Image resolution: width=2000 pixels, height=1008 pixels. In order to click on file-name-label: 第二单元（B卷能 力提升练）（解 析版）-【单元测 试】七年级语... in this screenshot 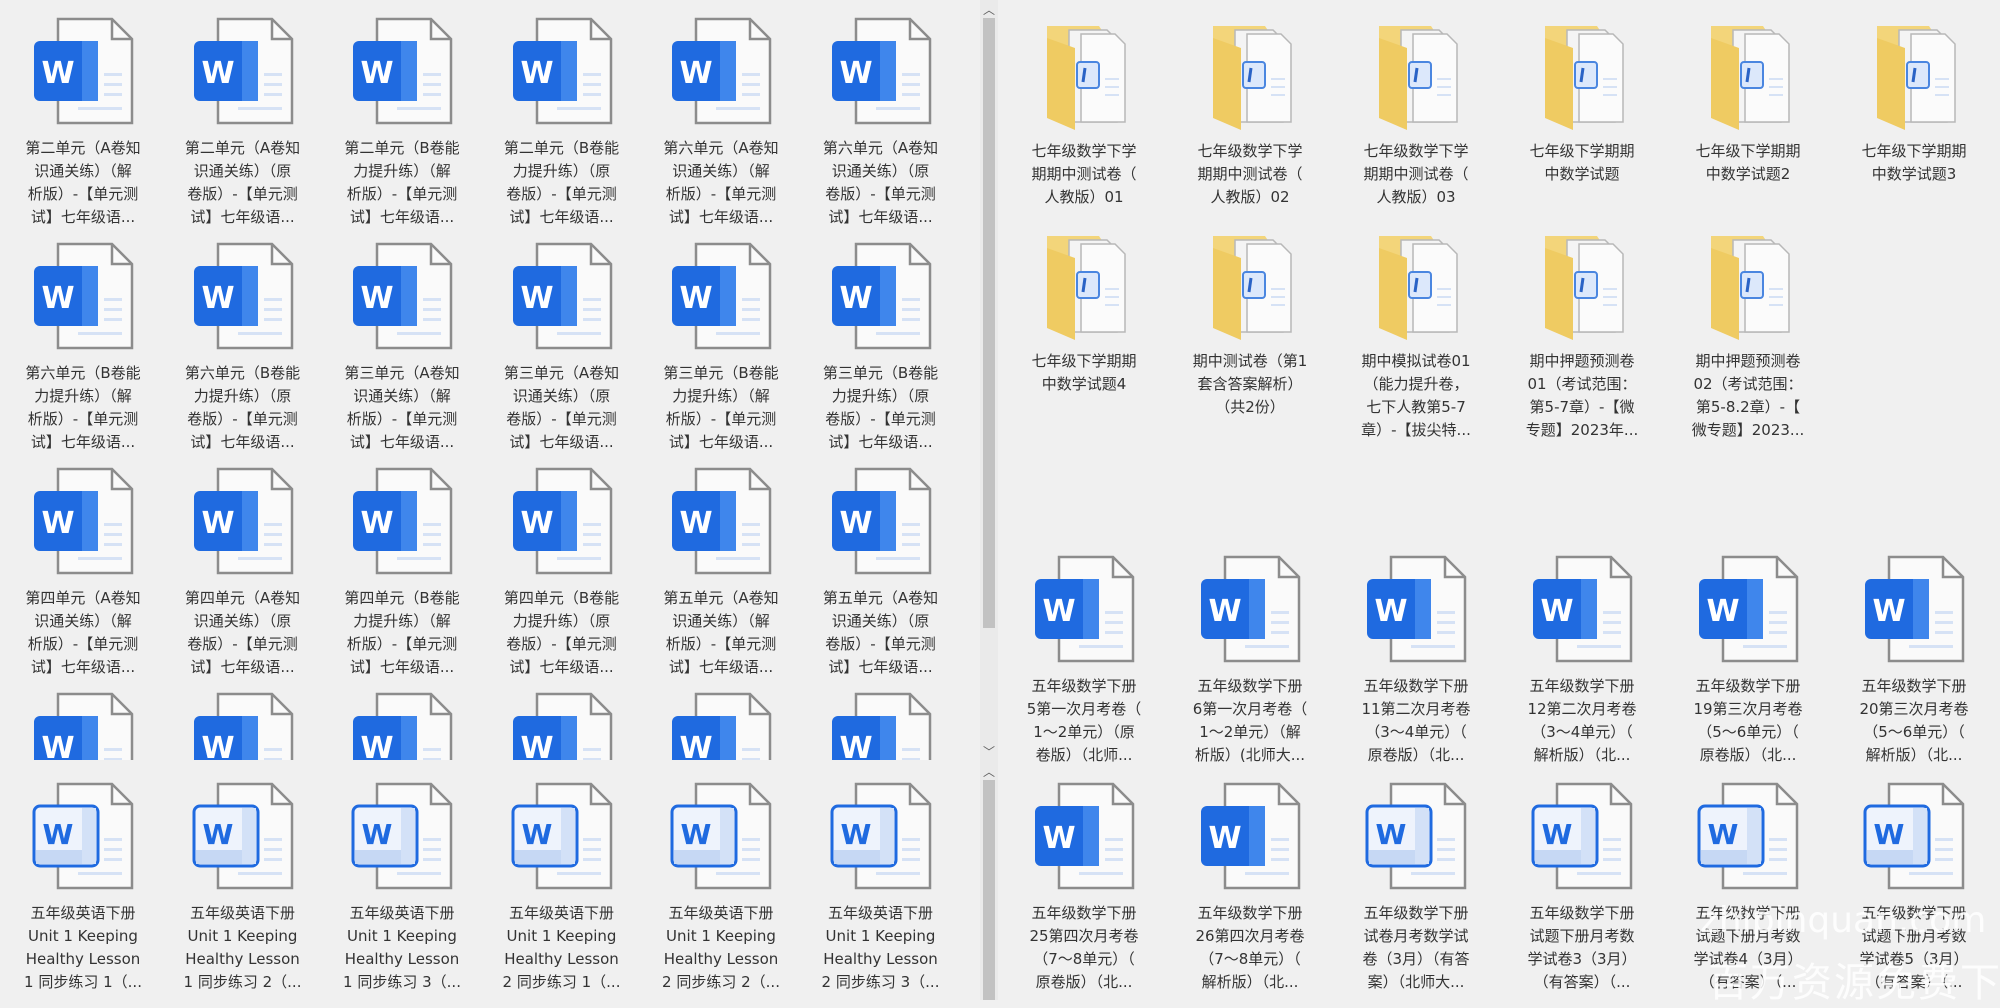, I will do `click(402, 182)`.